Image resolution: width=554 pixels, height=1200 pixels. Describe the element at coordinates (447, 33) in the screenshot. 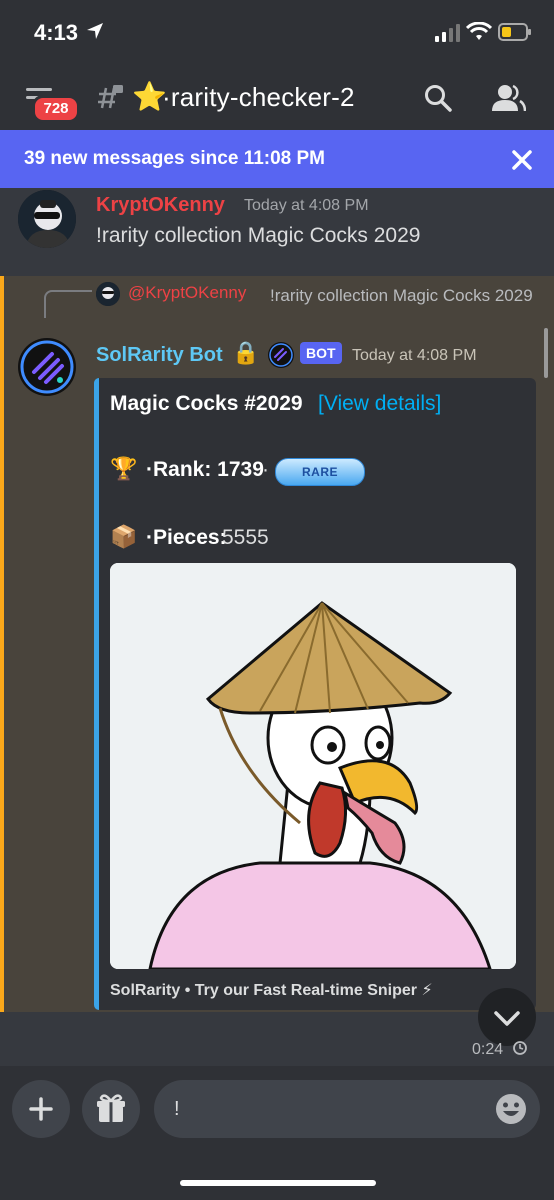

I see `cellular-signal-icon` at that location.